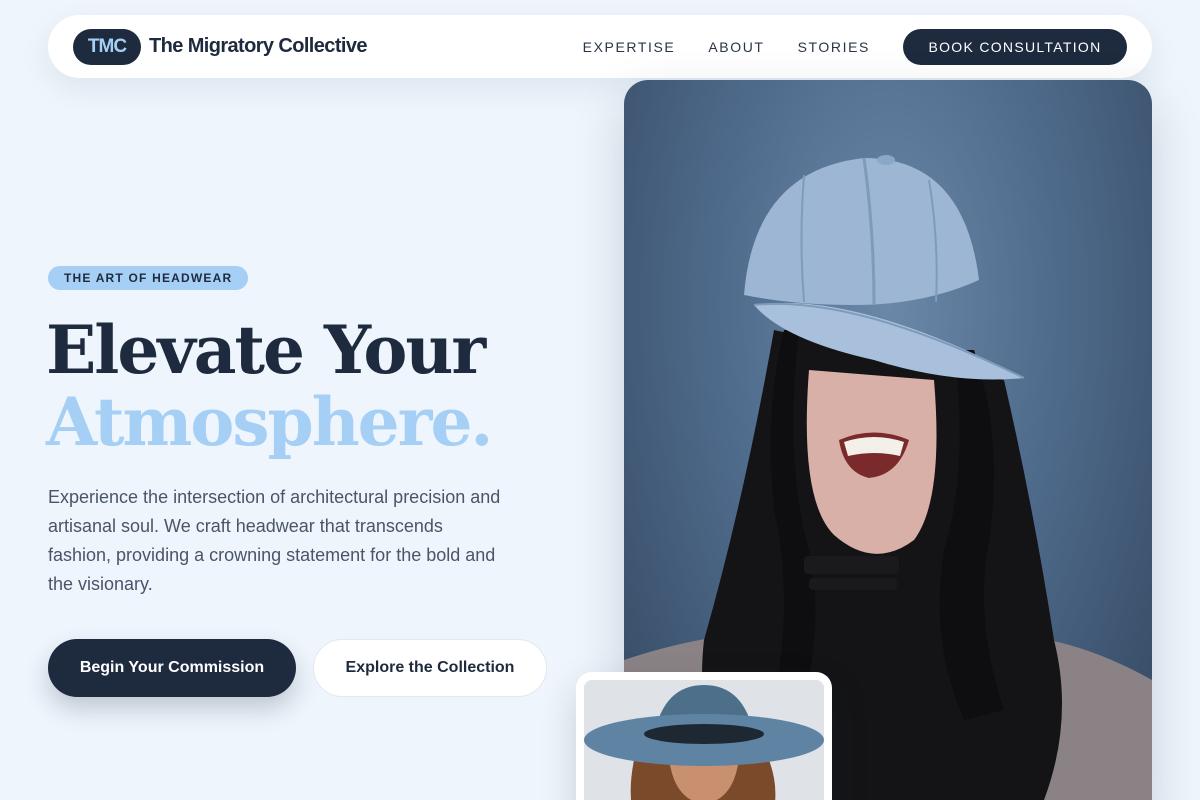 The width and height of the screenshot is (1200, 800). Describe the element at coordinates (269, 422) in the screenshot. I see `headline-line-2: Atmosphere.` at that location.